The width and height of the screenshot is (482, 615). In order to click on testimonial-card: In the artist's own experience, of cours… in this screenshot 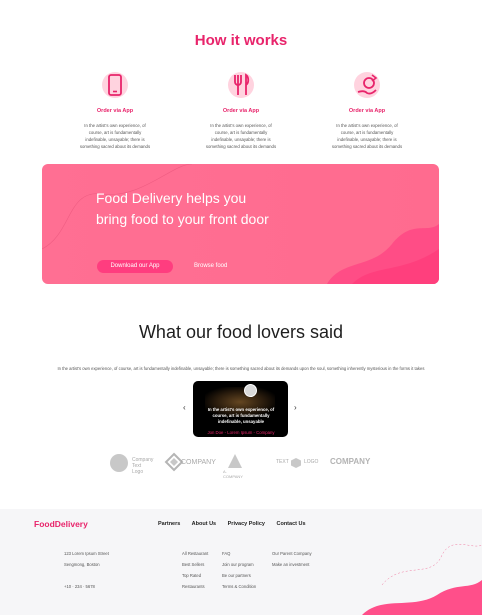, I will do `click(240, 409)`.